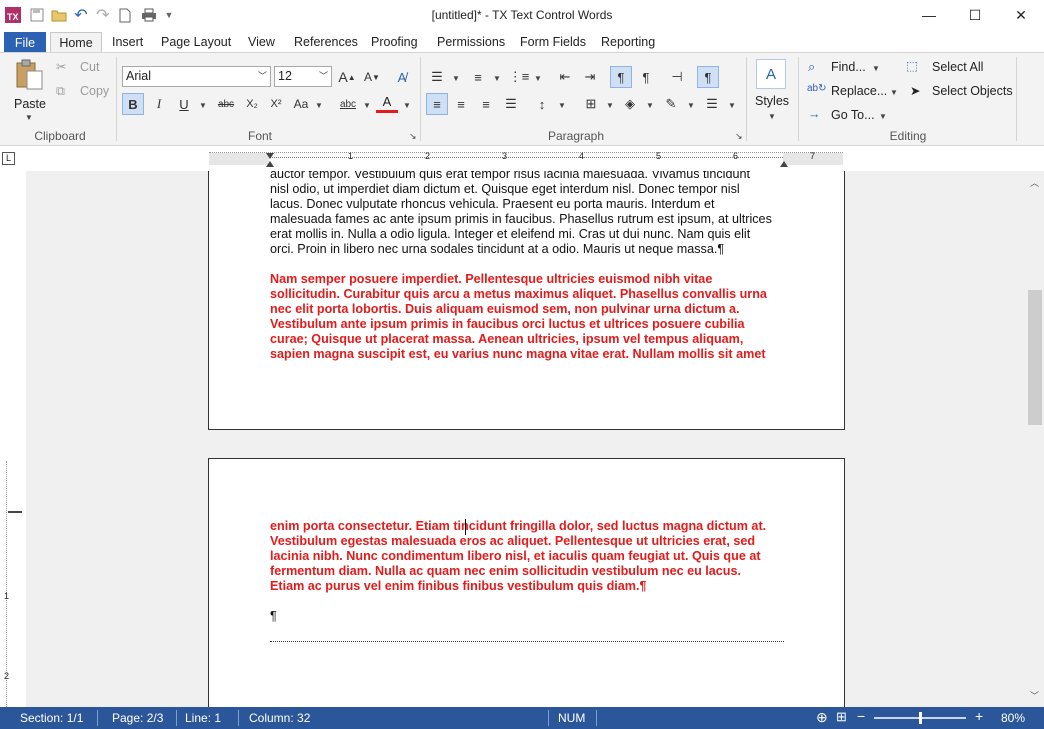 The image size is (1044, 729). Describe the element at coordinates (929, 15) in the screenshot. I see `minimize-button: —` at that location.